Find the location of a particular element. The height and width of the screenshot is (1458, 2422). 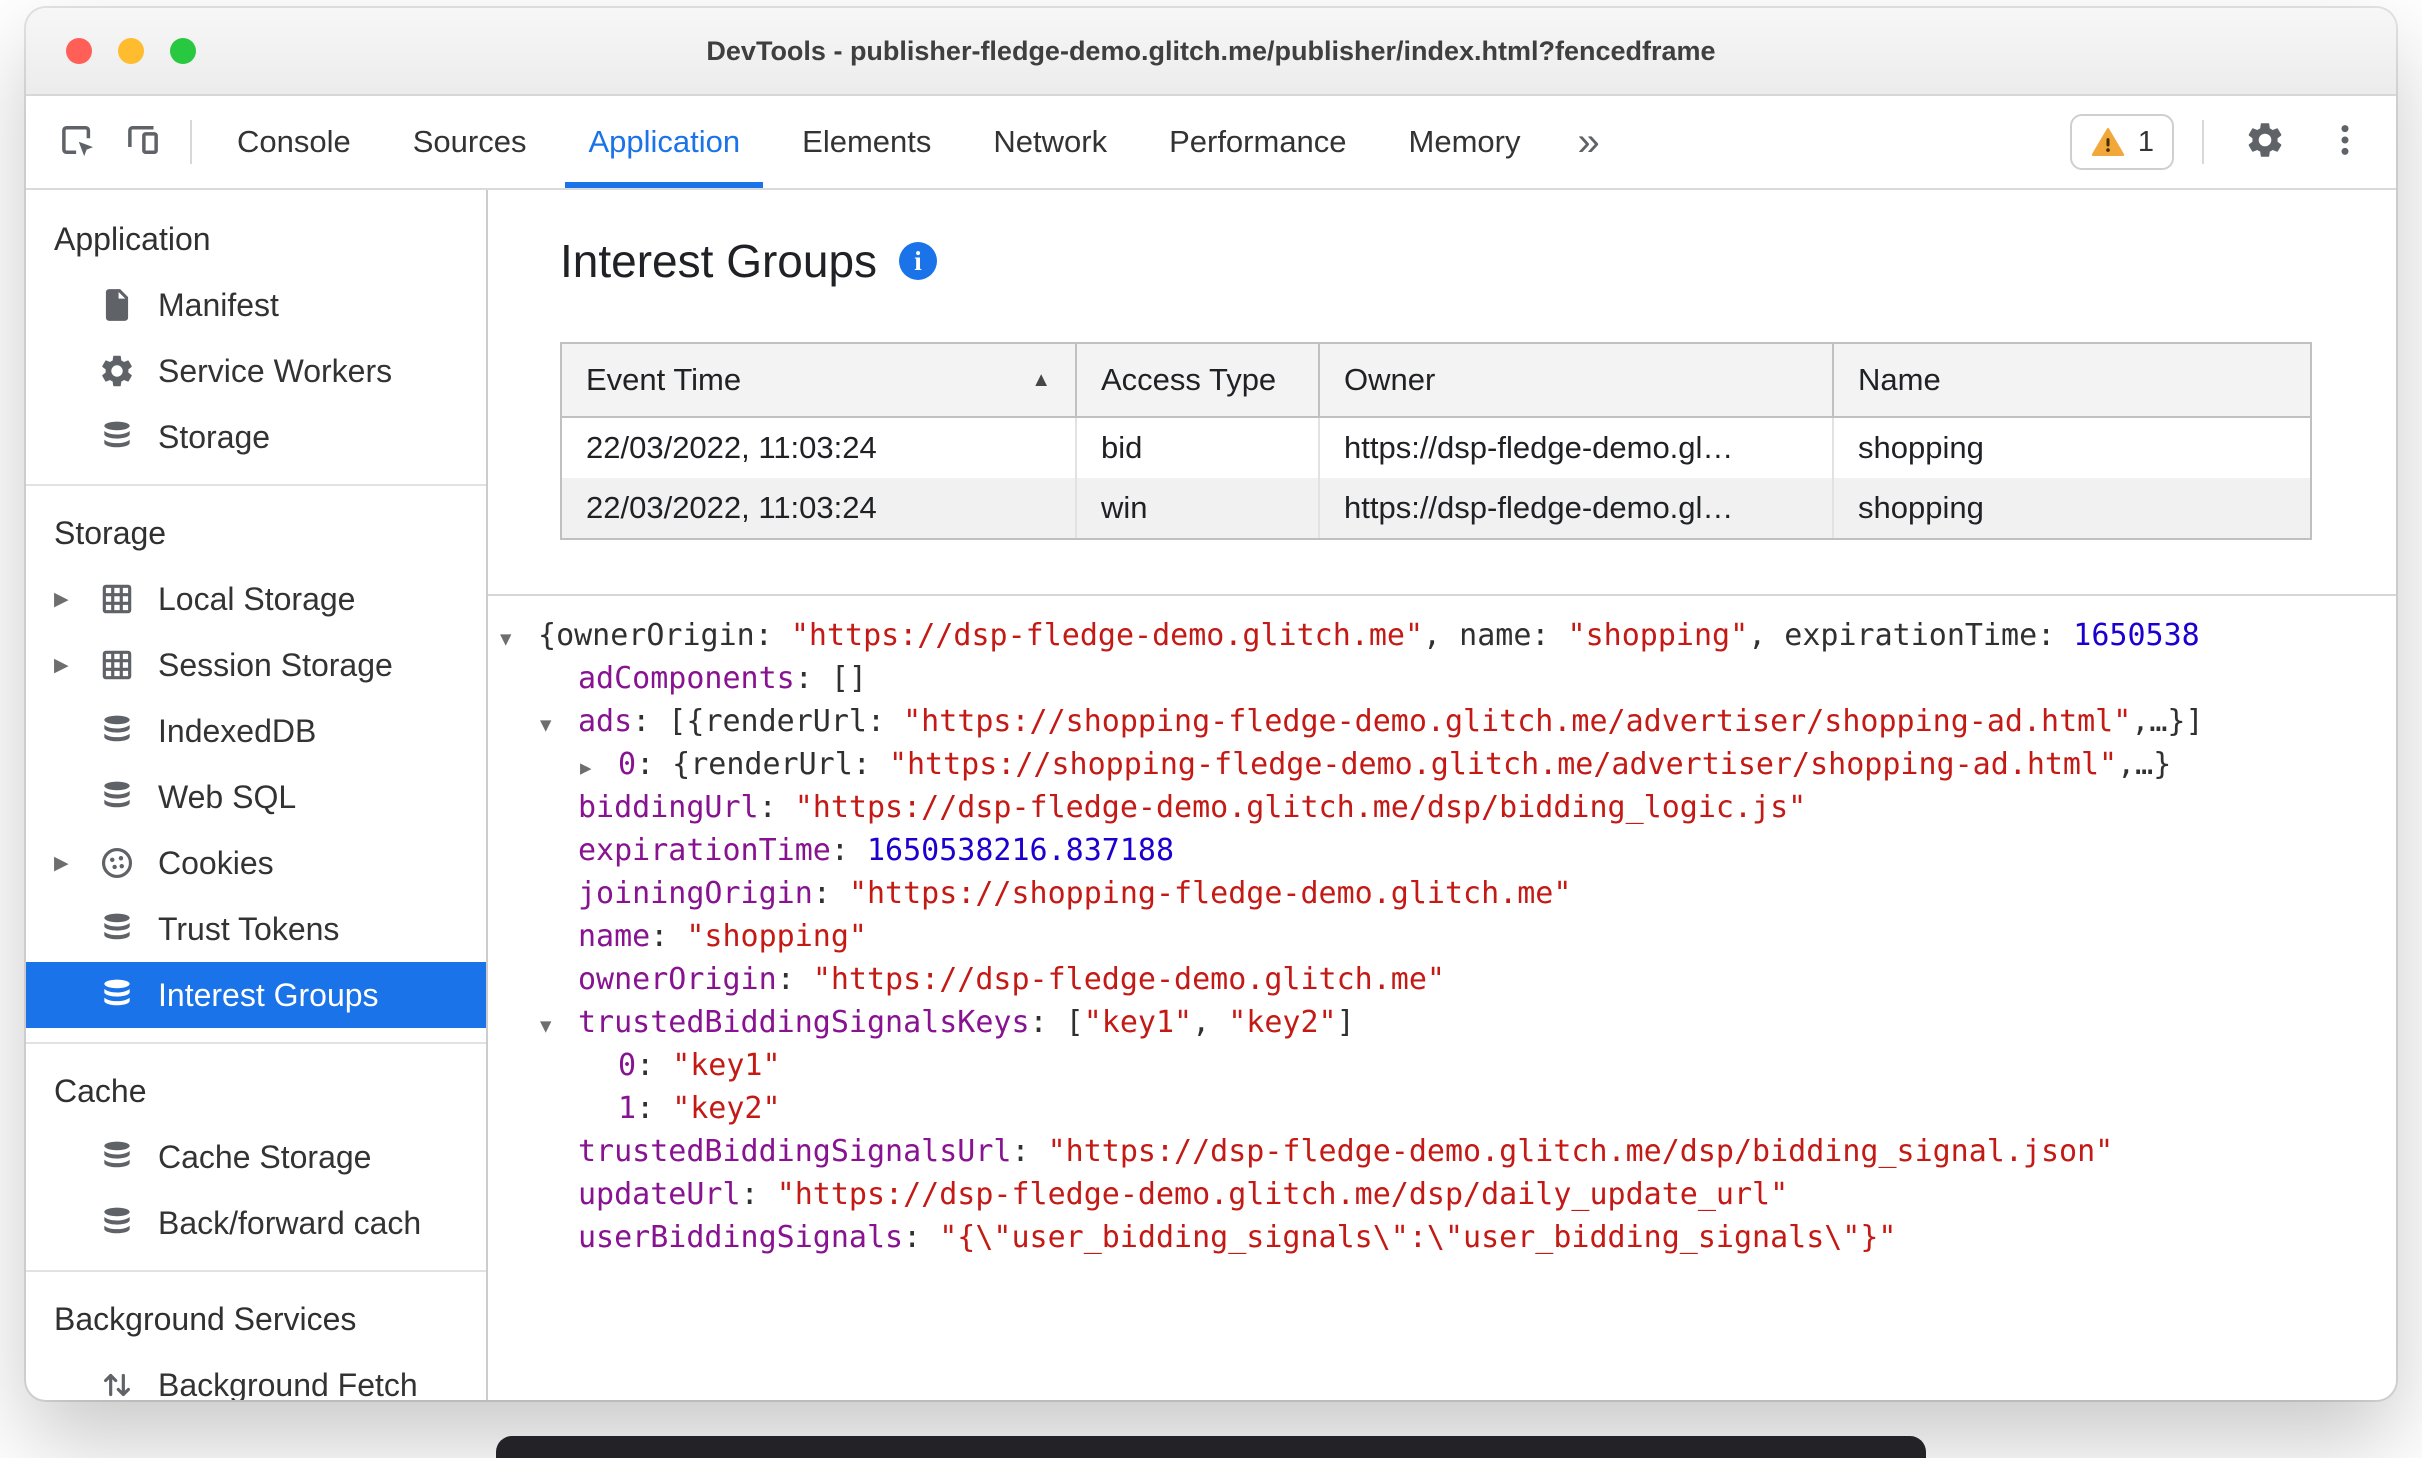

sidebar-item-storage: Storage is located at coordinates (256, 437).